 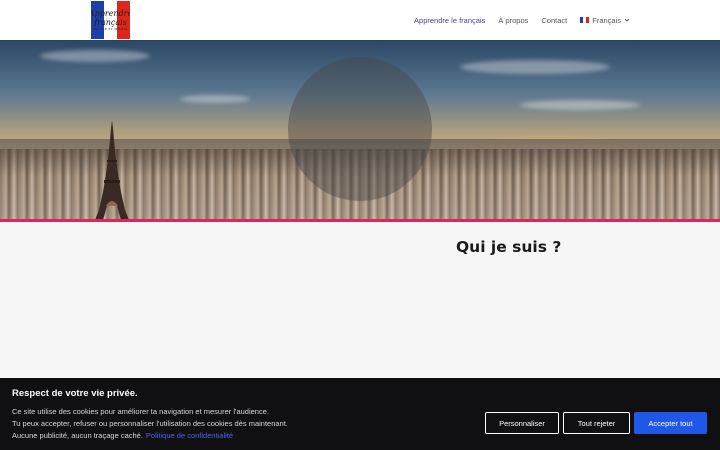 What do you see at coordinates (509, 247) in the screenshot?
I see `section-title: Qui je suis ?` at bounding box center [509, 247].